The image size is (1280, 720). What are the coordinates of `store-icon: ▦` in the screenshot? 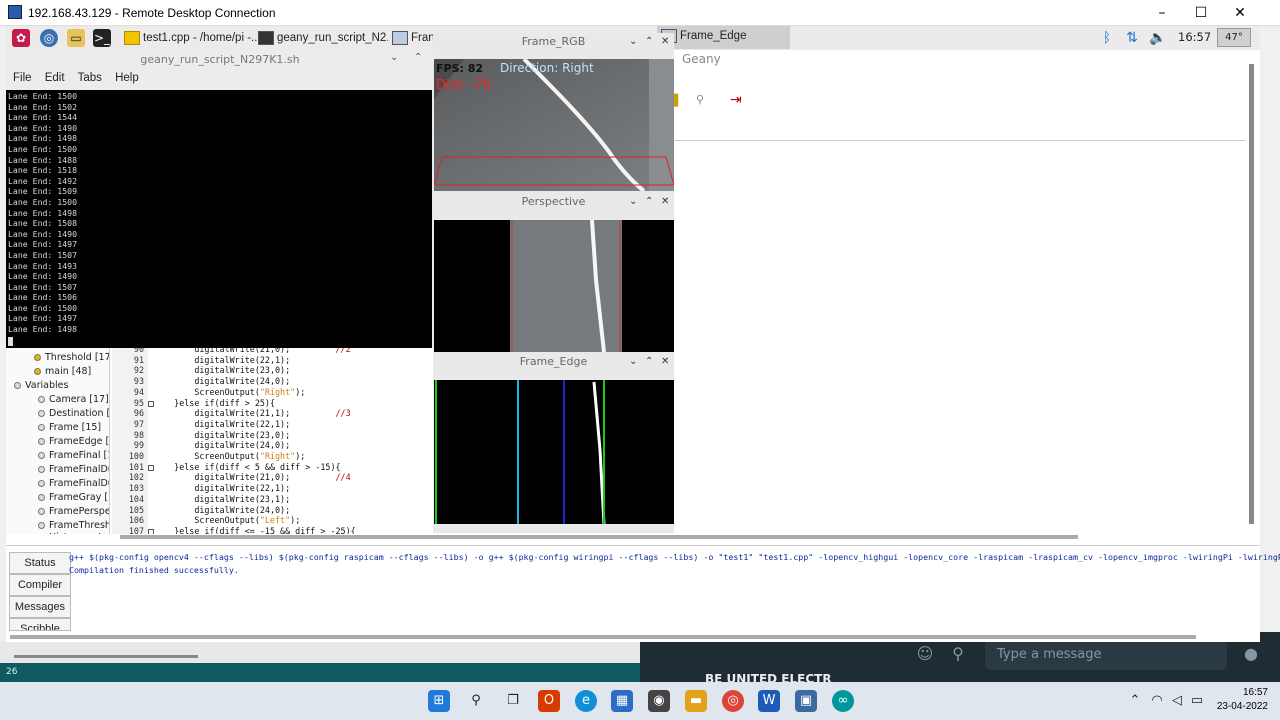 It's located at (622, 701).